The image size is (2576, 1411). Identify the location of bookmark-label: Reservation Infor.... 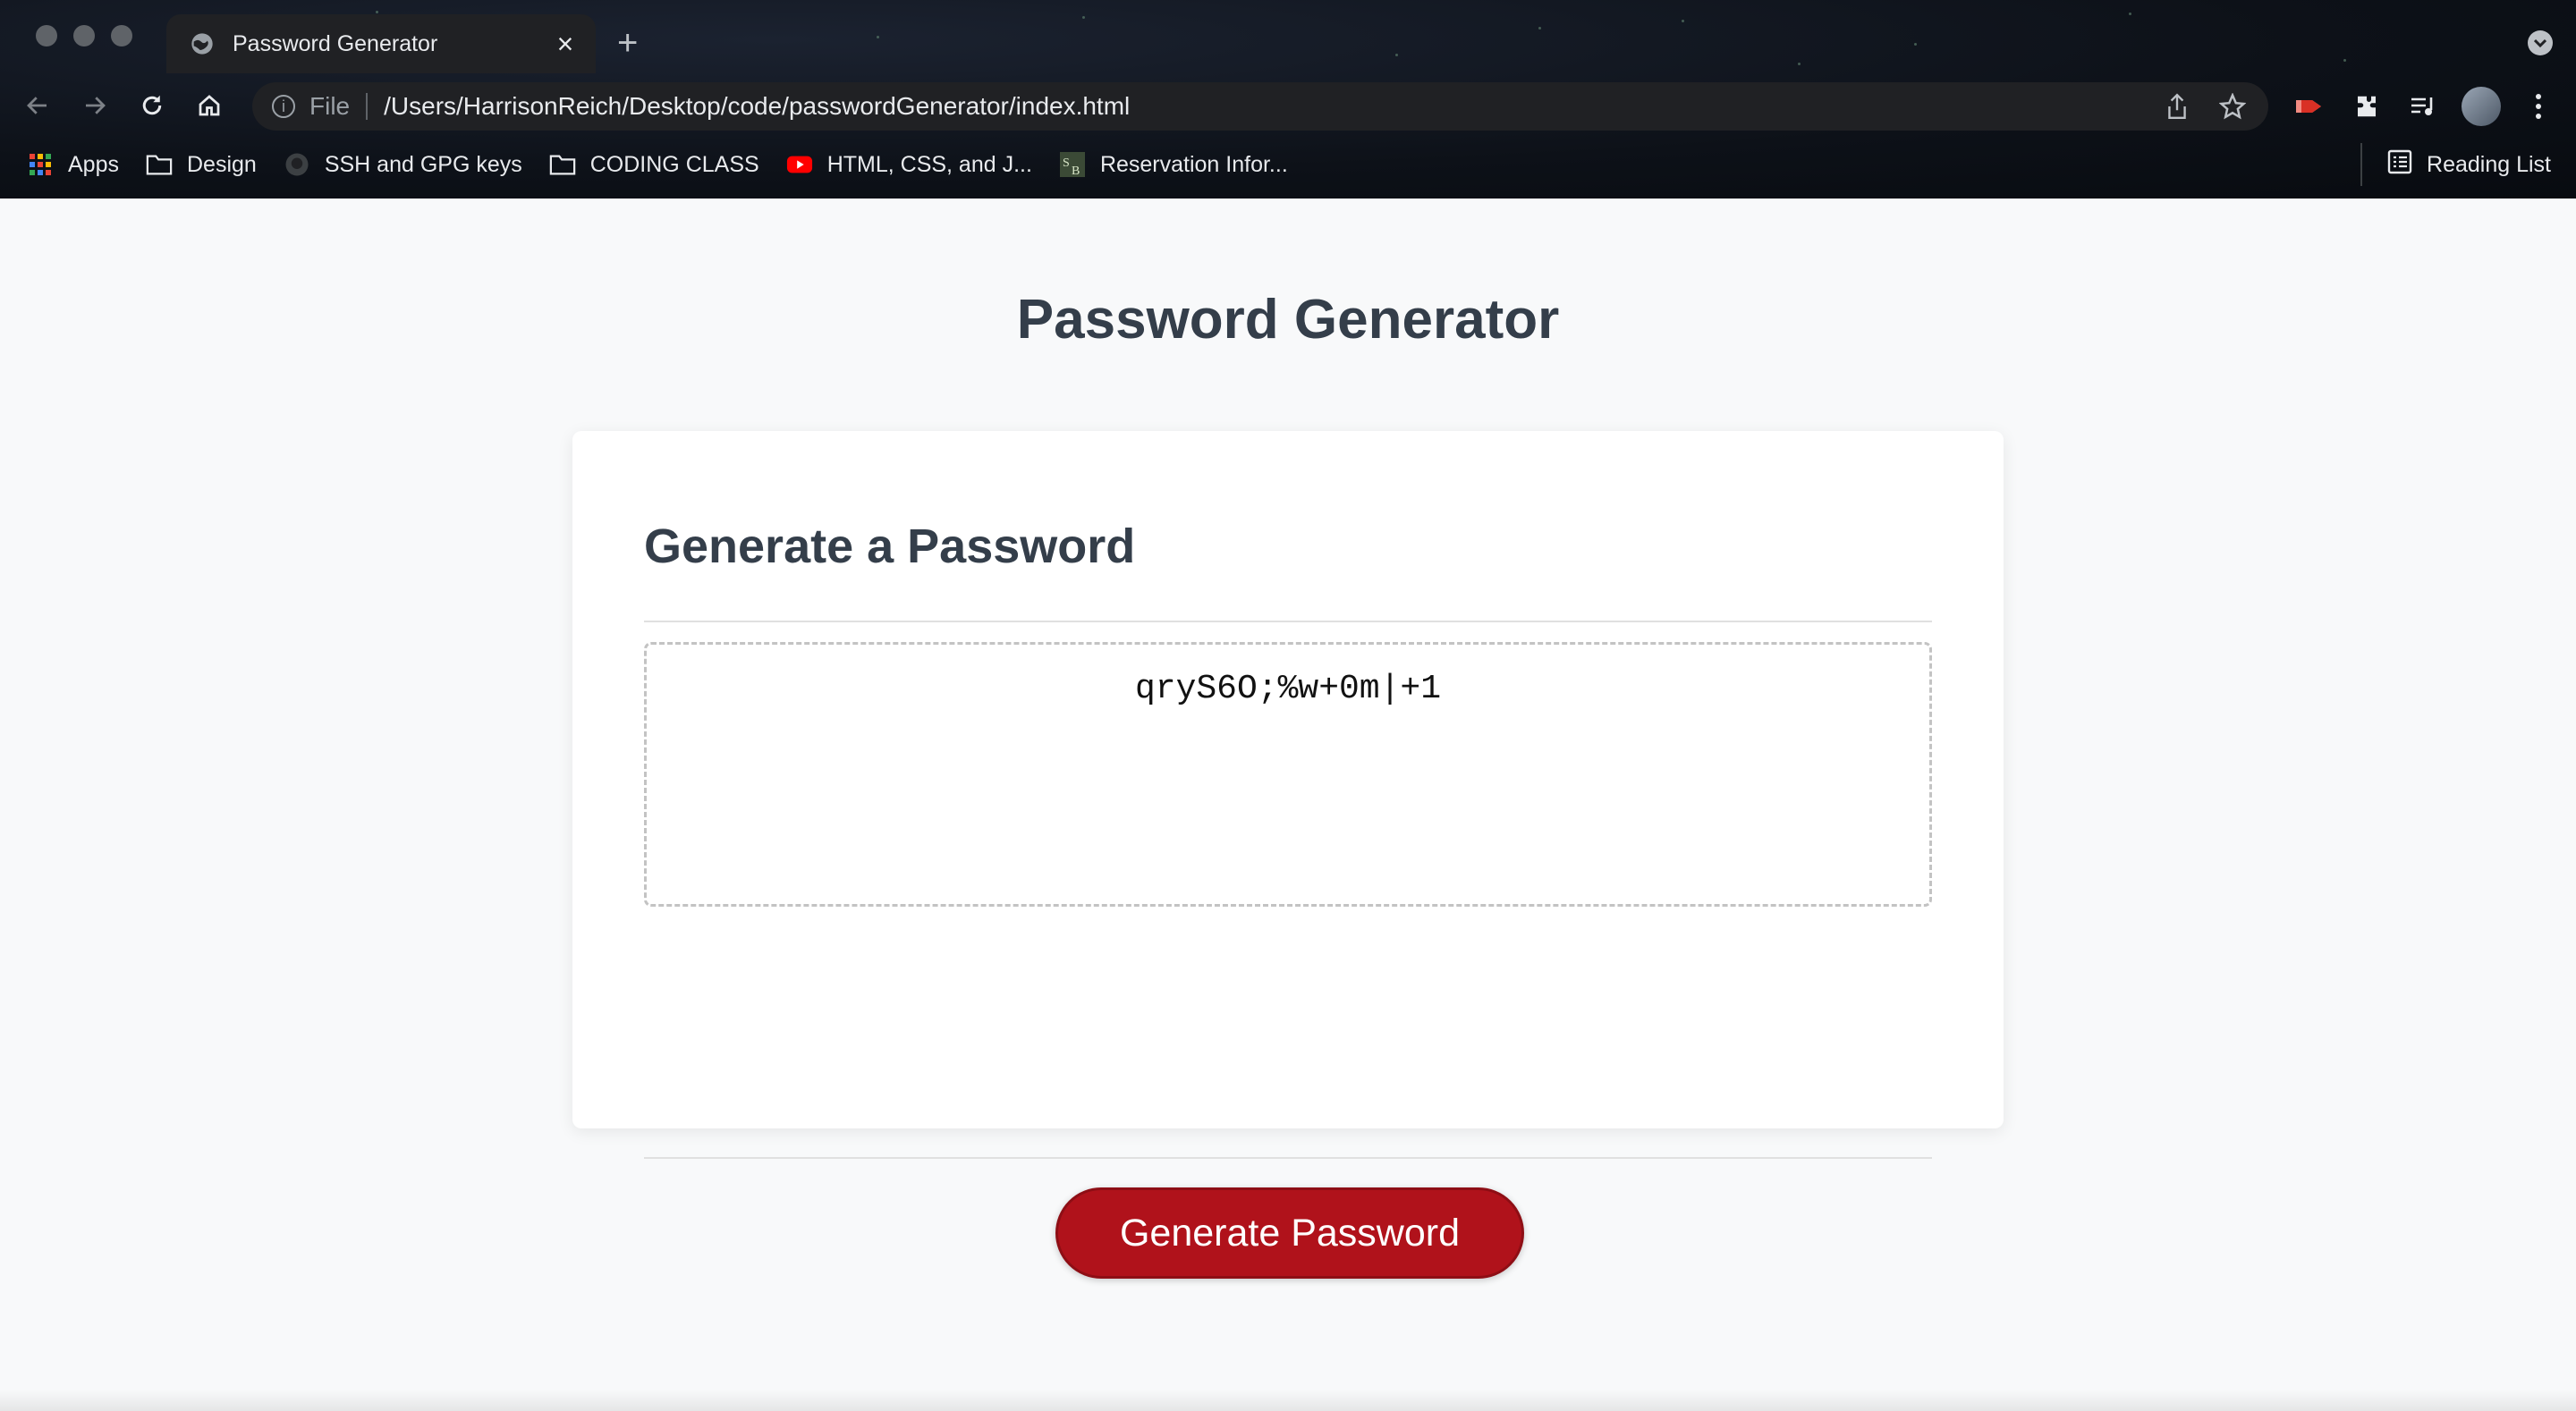
(1193, 164).